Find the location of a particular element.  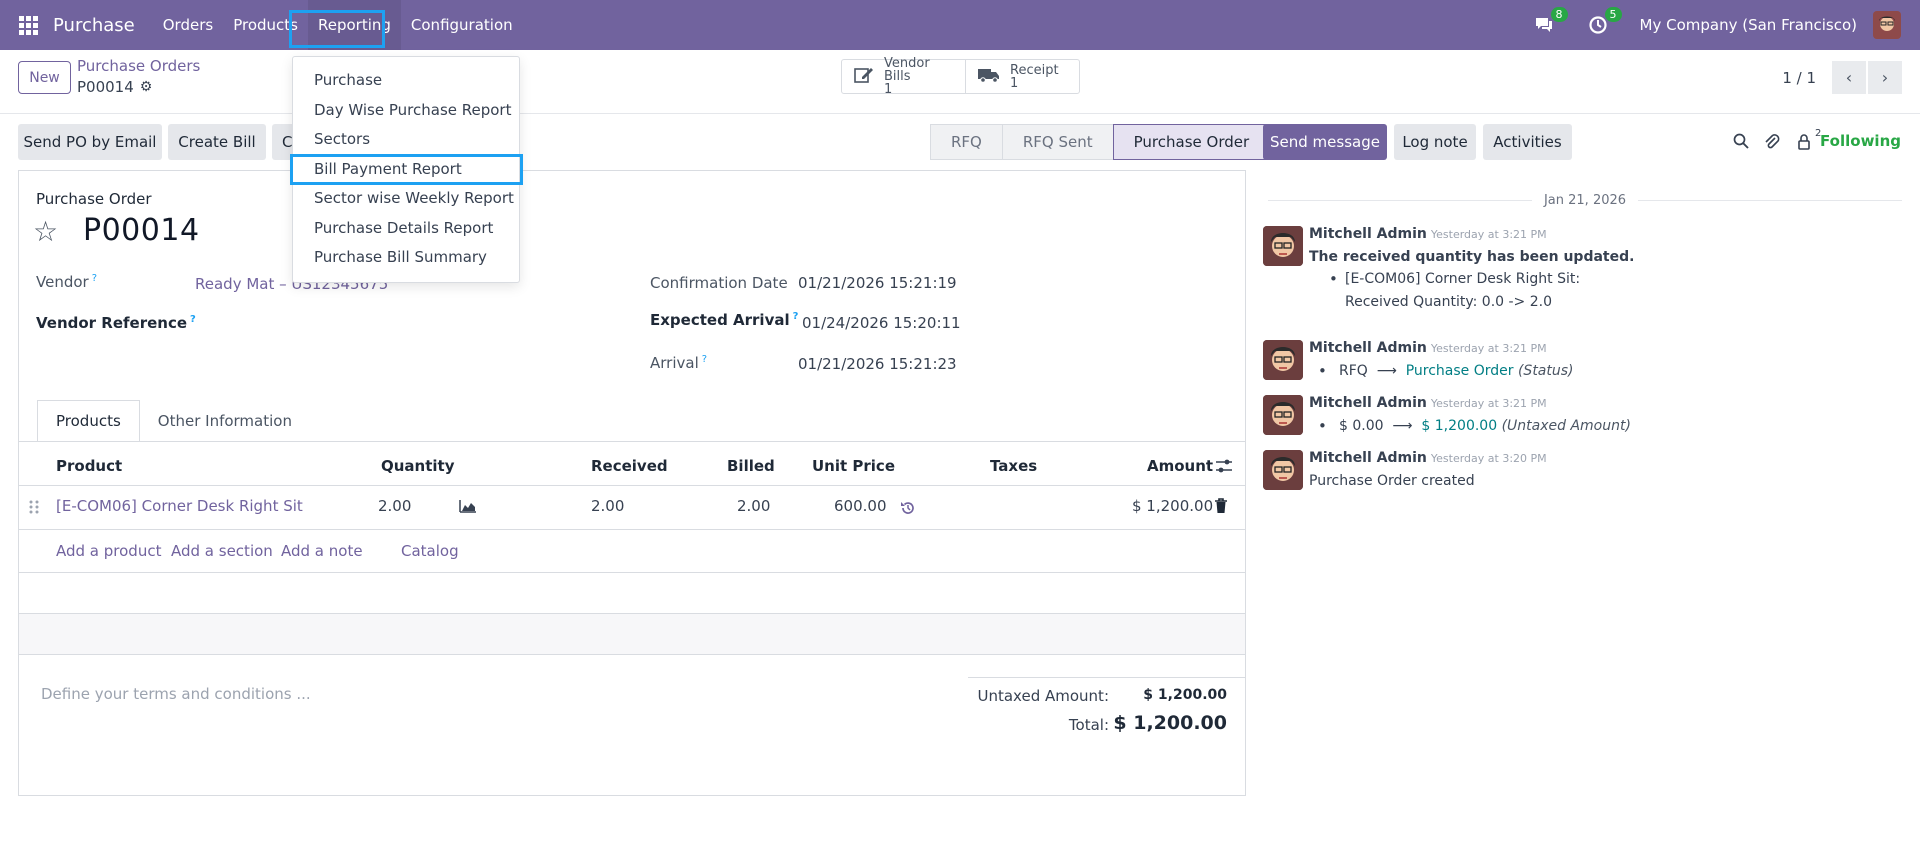

apps-grid-icon is located at coordinates (29, 25).